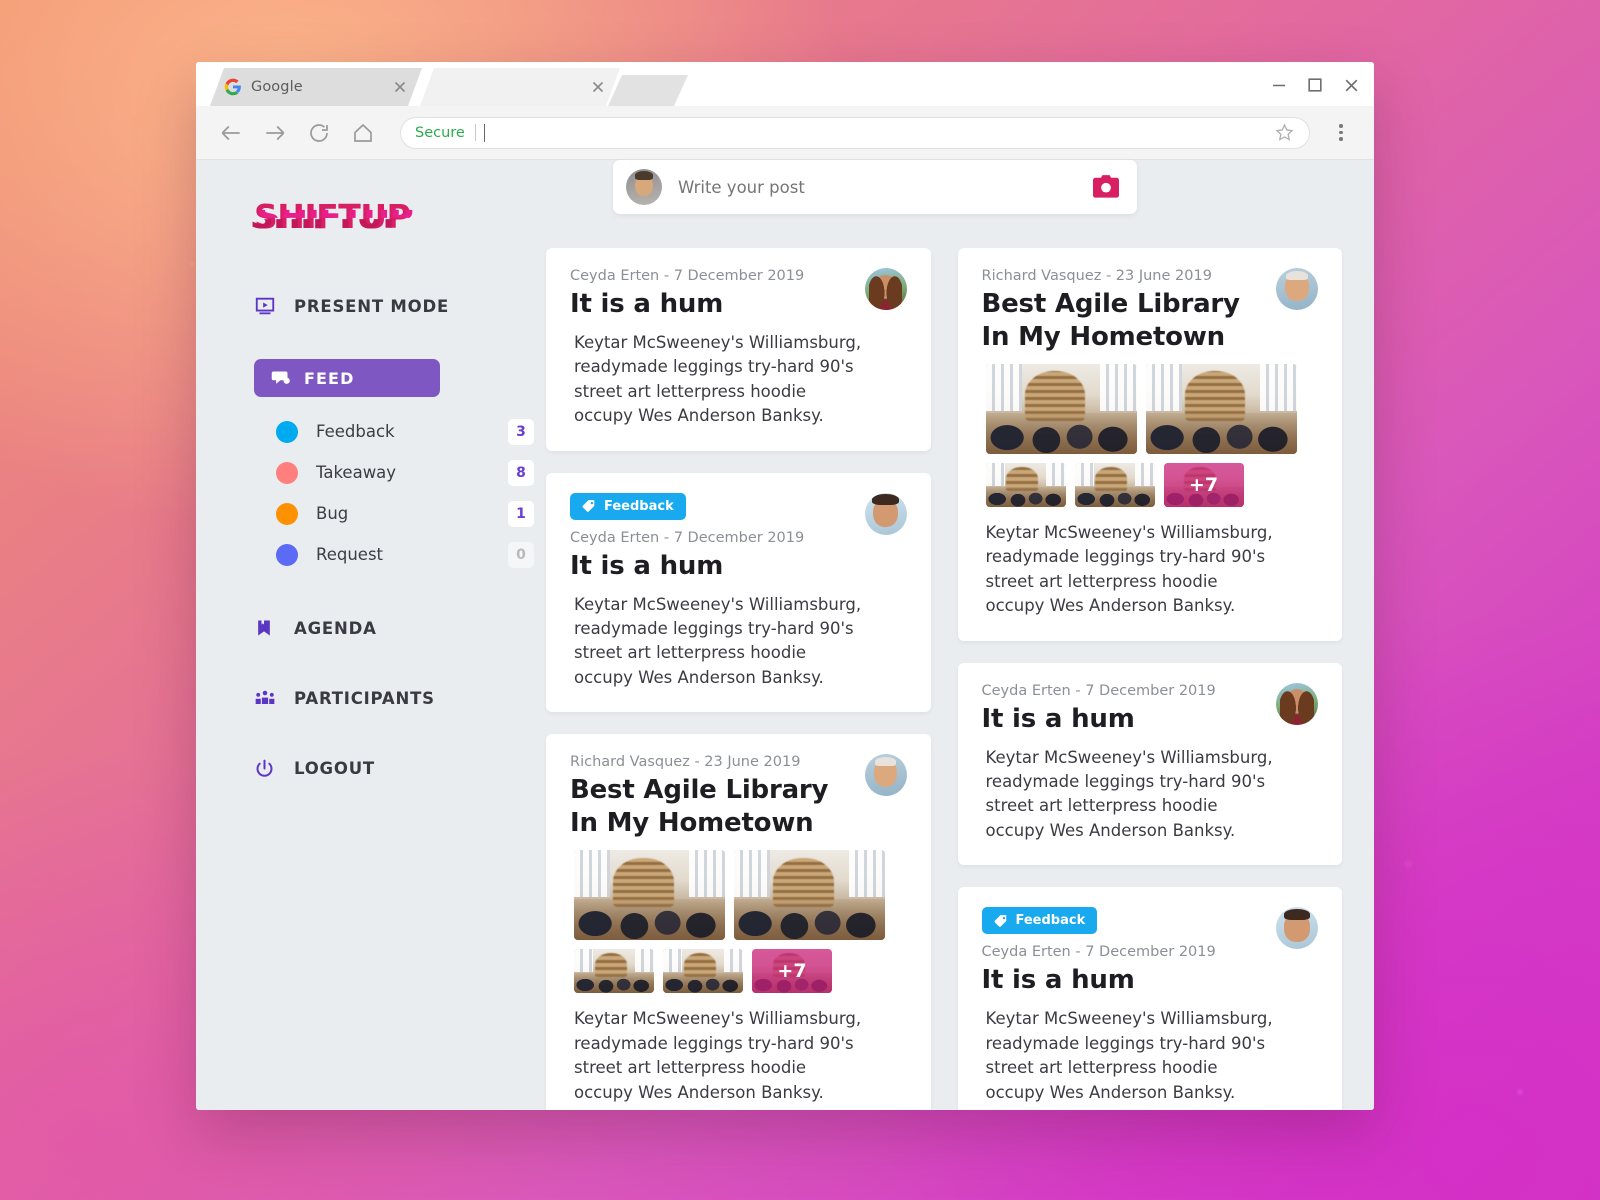  Describe the element at coordinates (363, 133) in the screenshot. I see `home-icon` at that location.